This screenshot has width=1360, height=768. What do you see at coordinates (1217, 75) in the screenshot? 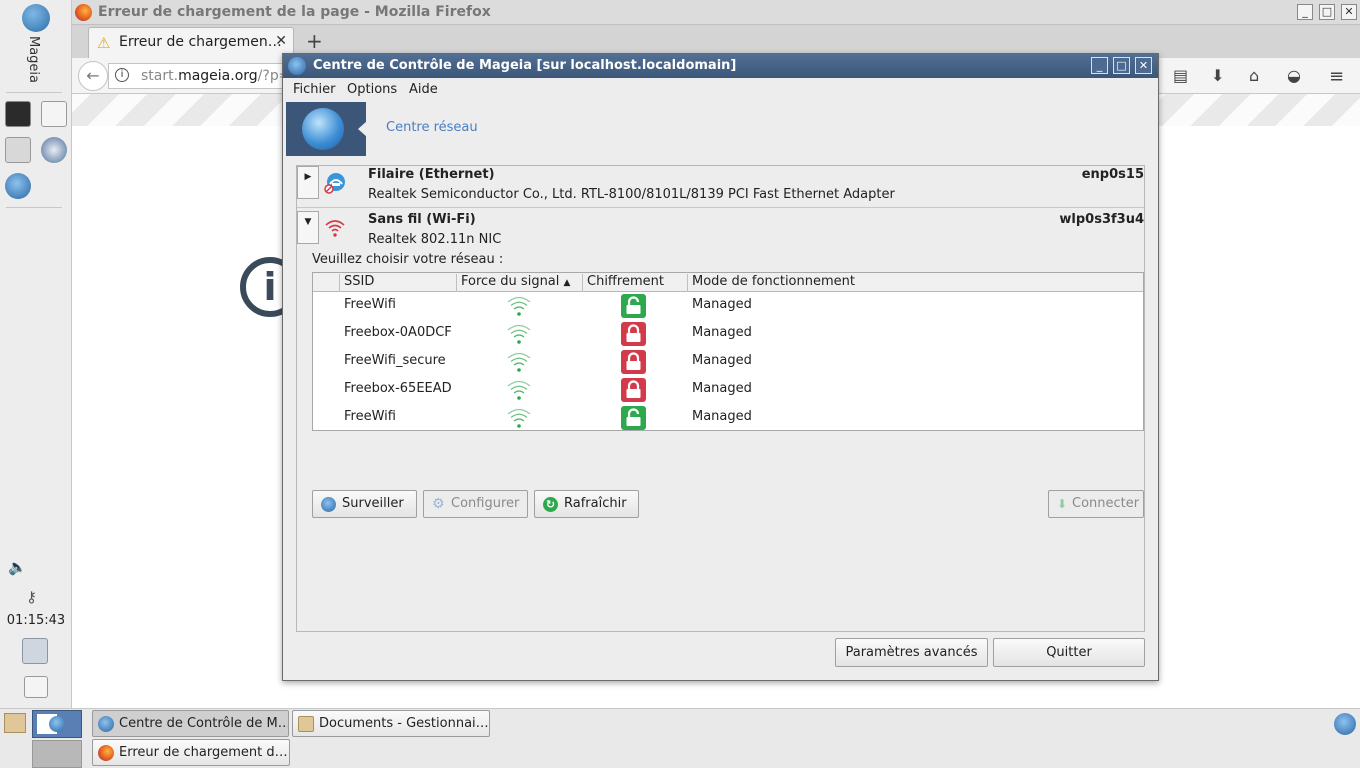
I see `download-icon: ⬇` at bounding box center [1217, 75].